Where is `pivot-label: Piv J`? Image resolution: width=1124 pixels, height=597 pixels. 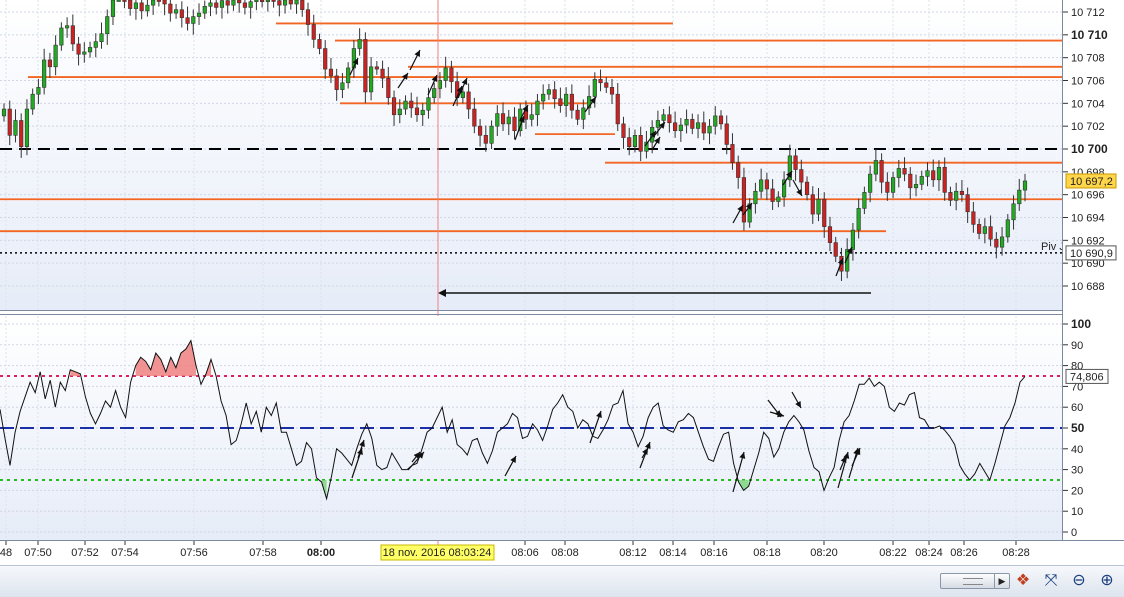 pivot-label: Piv J is located at coordinates (1053, 247).